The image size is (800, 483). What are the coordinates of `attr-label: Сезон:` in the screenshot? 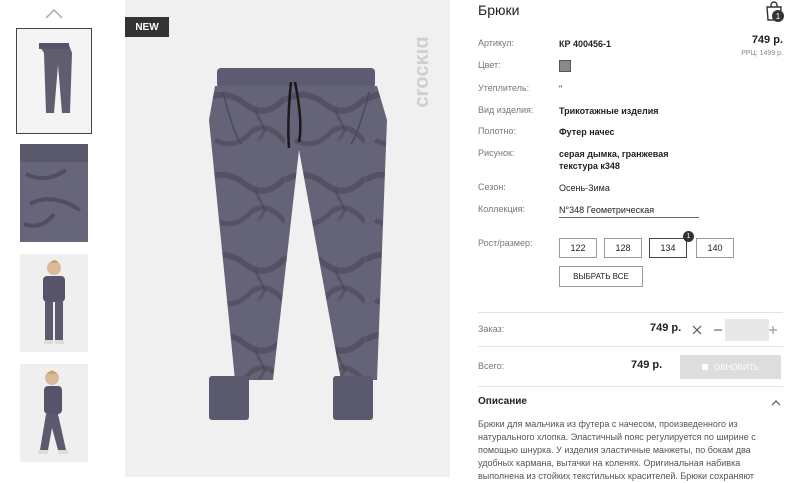 It's located at (492, 187).